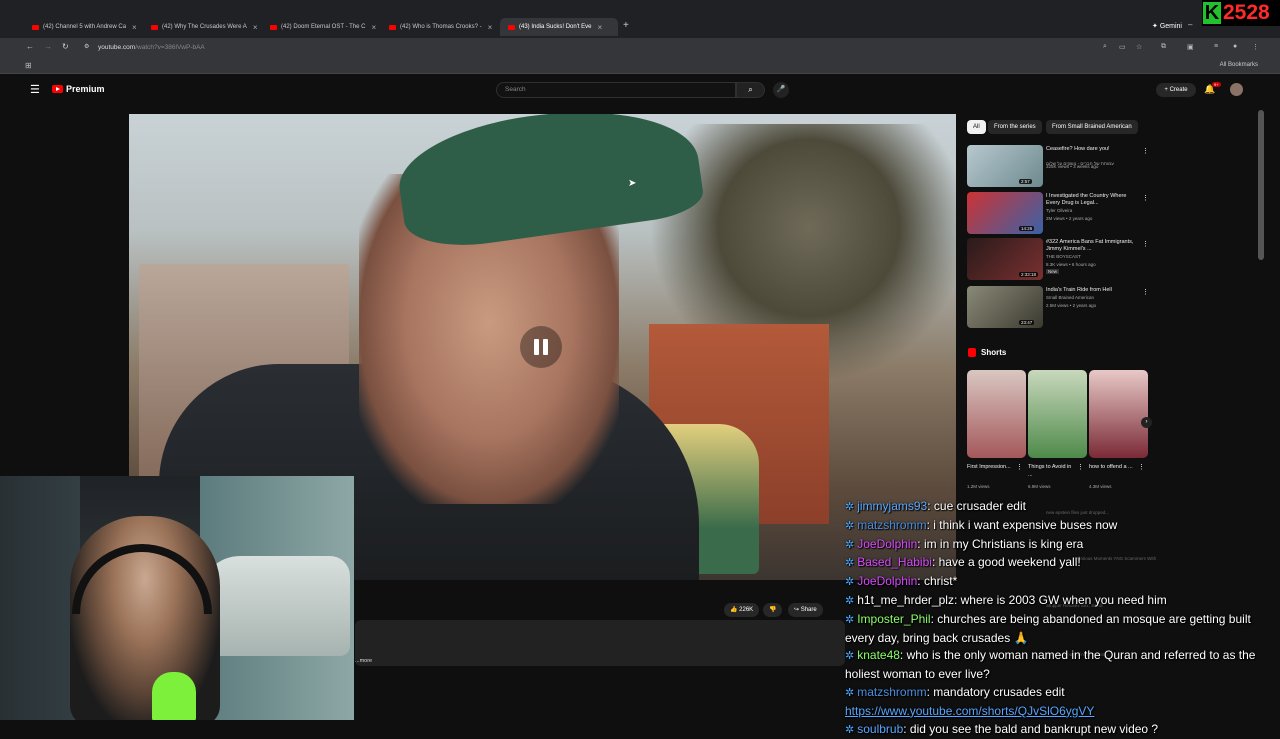 Image resolution: width=1280 pixels, height=739 pixels. Describe the element at coordinates (626, 25) in the screenshot. I see `new-tab-button: +` at that location.